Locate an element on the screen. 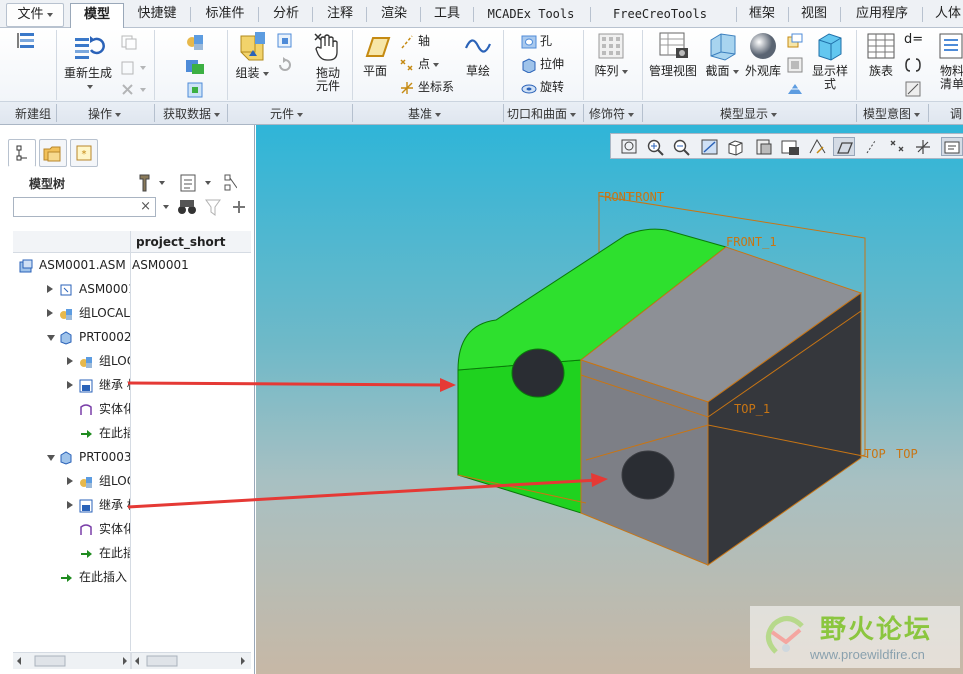 The height and width of the screenshot is (674, 963). forum-logo-icon is located at coordinates (785, 635).